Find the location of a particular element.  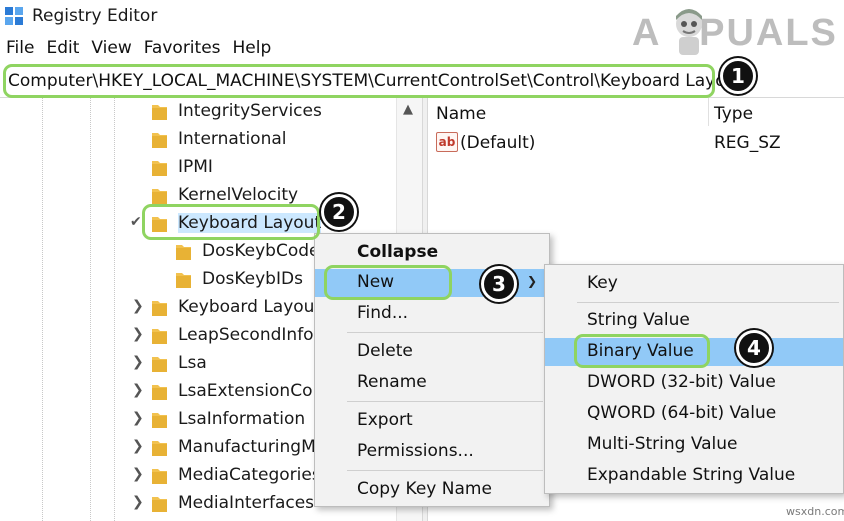

column-header-name: Name is located at coordinates (461, 114).